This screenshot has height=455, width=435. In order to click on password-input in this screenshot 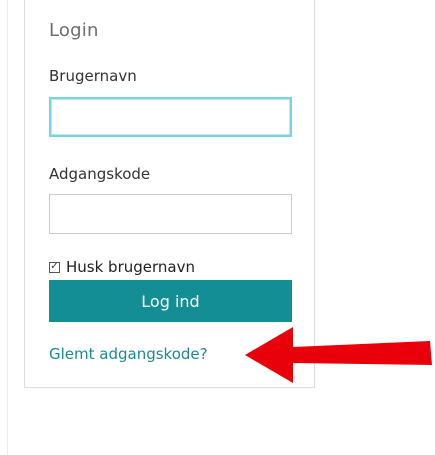, I will do `click(170, 214)`.